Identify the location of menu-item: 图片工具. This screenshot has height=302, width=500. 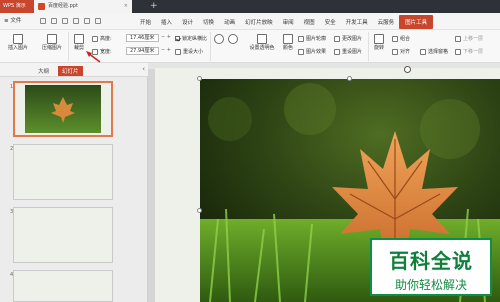
(416, 21).